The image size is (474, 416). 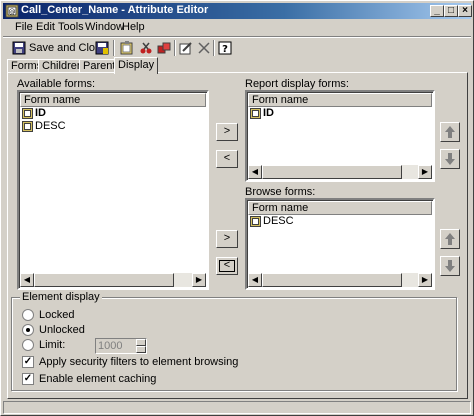 I want to click on remove-from-browse-button: <, so click(x=227, y=266).